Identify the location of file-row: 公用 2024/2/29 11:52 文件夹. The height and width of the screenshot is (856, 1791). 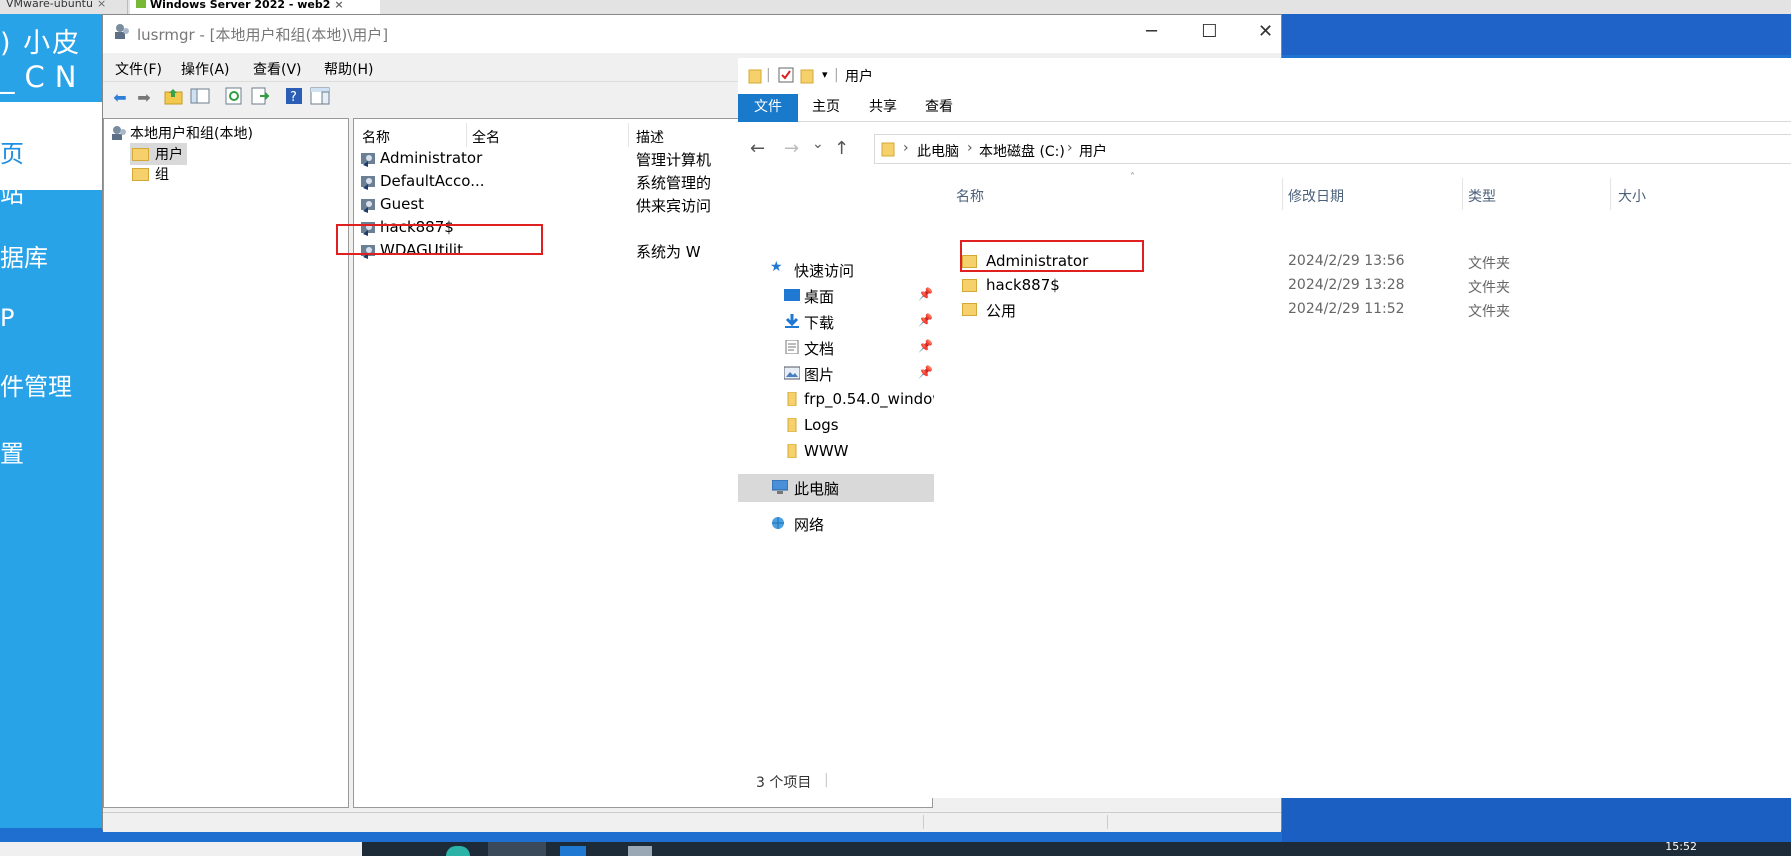
(1362, 310).